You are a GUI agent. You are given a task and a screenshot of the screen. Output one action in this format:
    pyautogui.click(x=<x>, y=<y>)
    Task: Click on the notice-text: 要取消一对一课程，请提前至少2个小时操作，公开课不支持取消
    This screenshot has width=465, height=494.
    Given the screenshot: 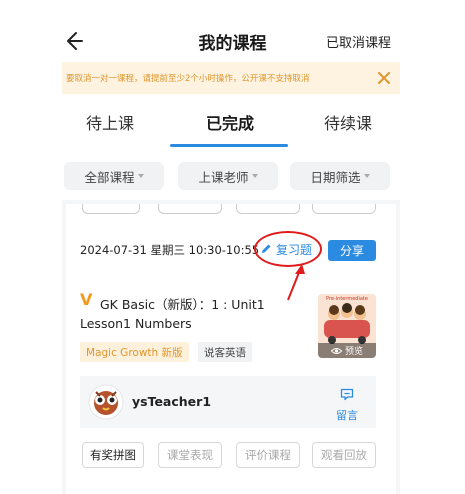 What is the action you would take?
    pyautogui.click(x=188, y=79)
    